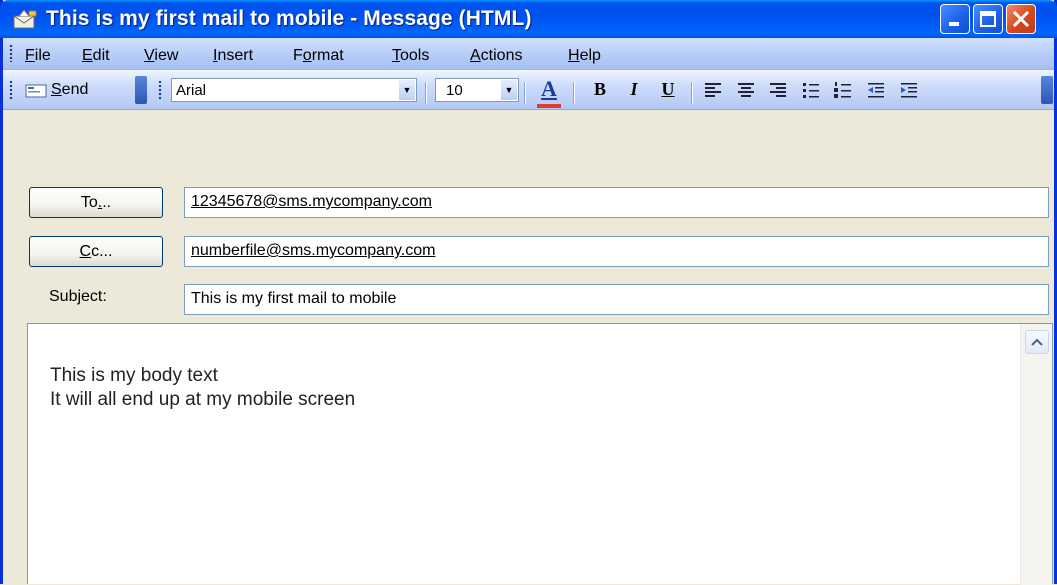 The width and height of the screenshot is (1057, 585). Describe the element at coordinates (38, 56) in the screenshot. I see `menu-file: File` at that location.